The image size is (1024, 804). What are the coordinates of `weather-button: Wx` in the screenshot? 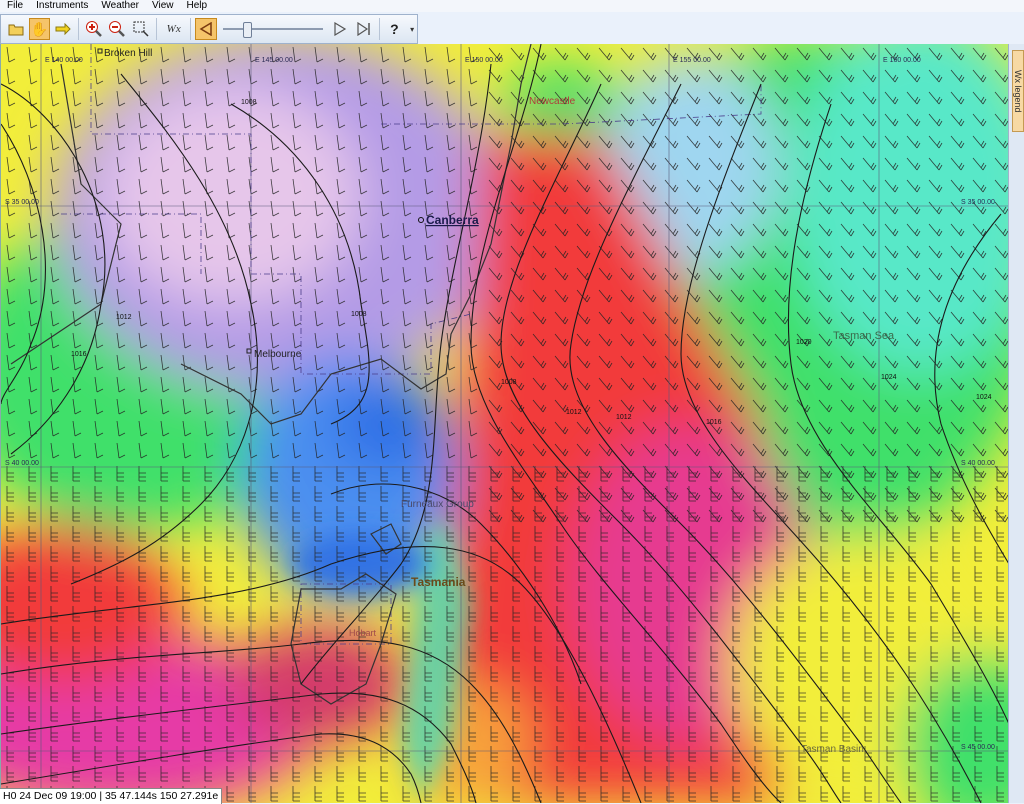 It's located at (174, 29).